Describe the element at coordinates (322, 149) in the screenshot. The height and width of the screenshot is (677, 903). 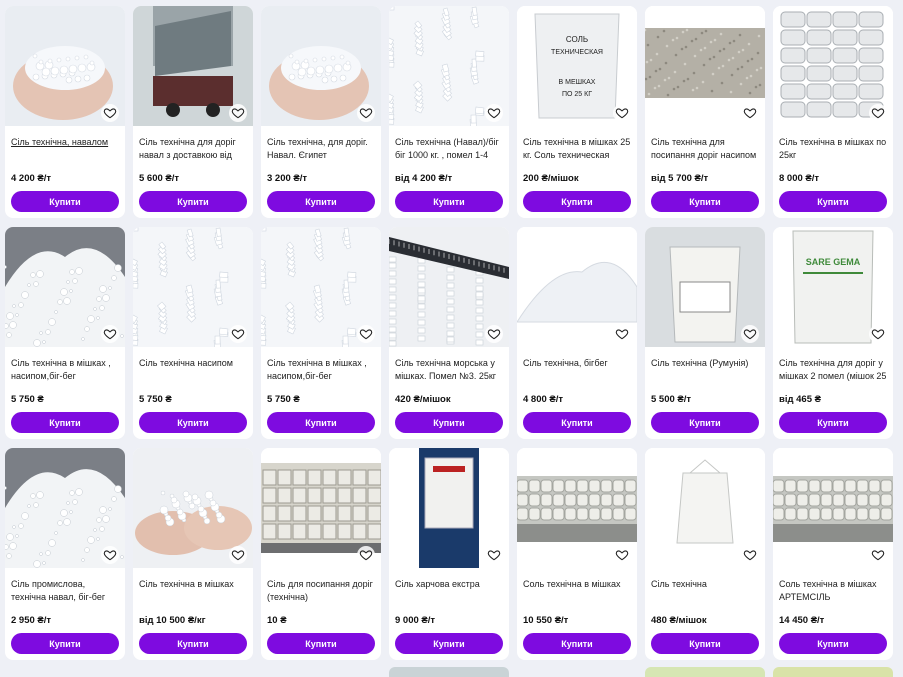
I see `product-title: Сіль технічна, для доріг. Навал. Єгипет` at that location.